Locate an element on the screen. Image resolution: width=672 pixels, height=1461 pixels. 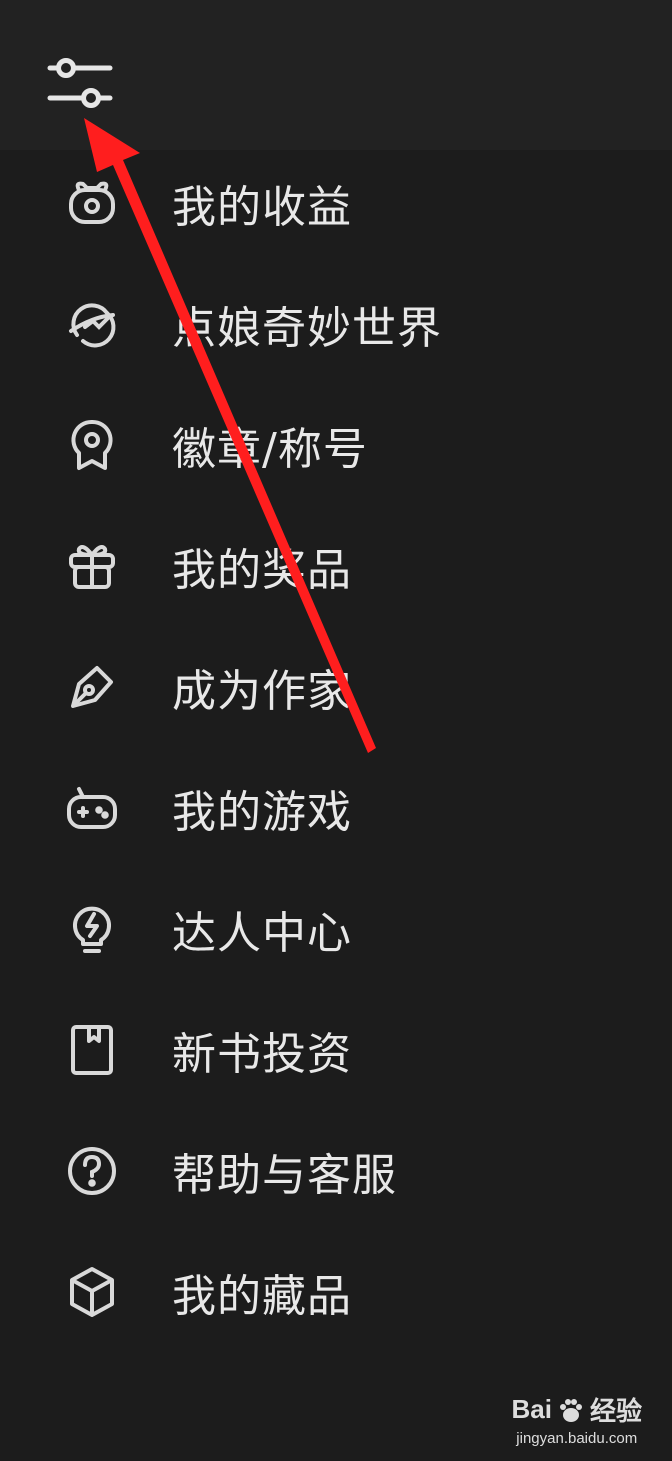
medal-icon is located at coordinates (92, 445).